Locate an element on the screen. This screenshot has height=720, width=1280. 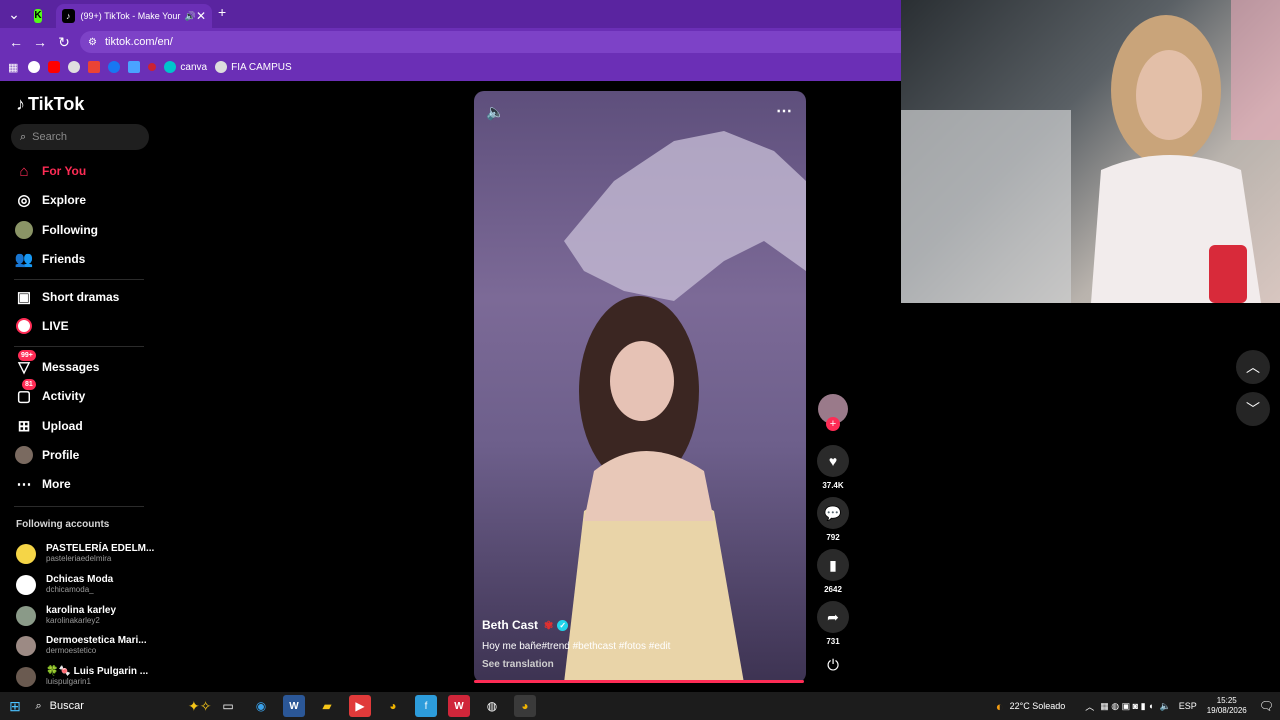
search-icon: ⌕ is located at coordinates (38, 705).